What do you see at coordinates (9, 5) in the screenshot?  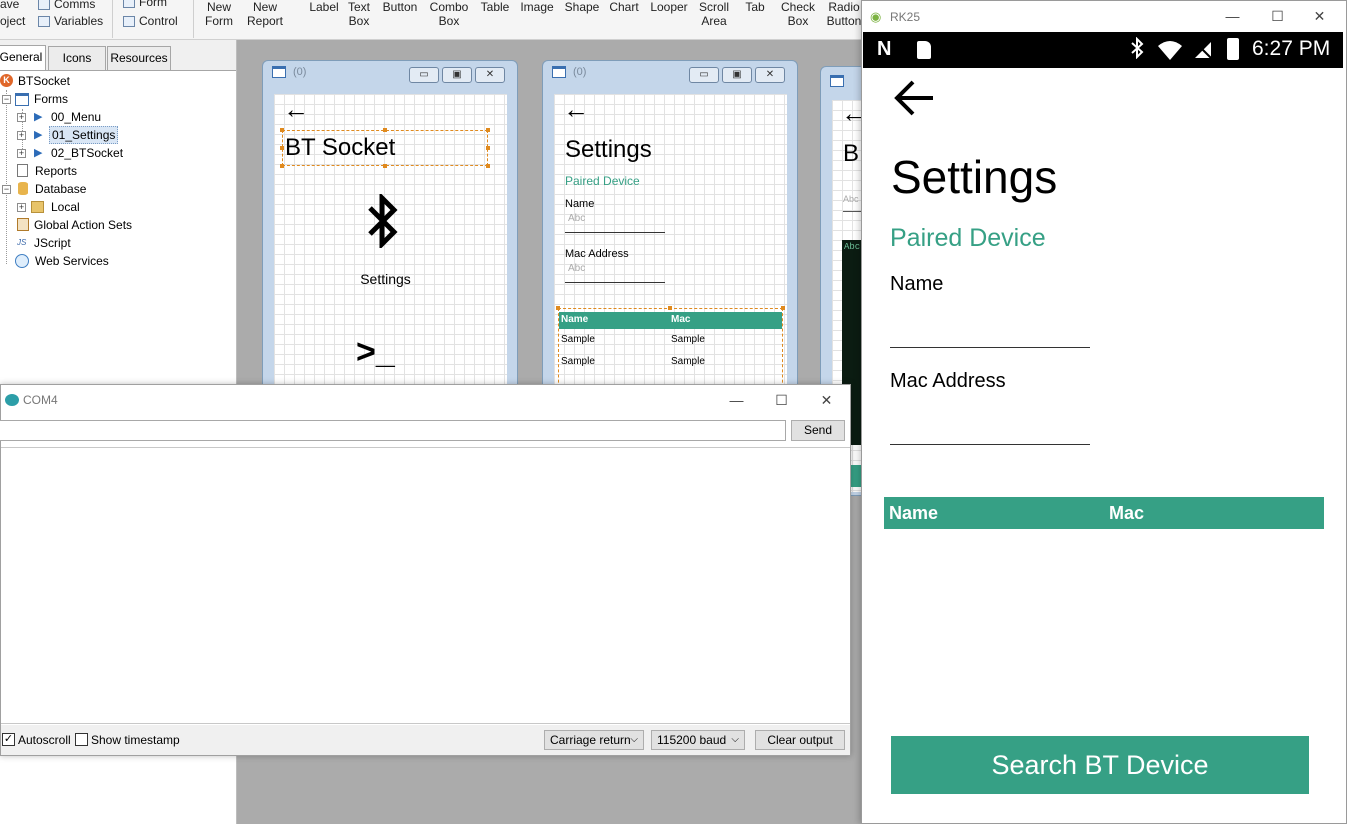 I see `save-project-button: ave` at bounding box center [9, 5].